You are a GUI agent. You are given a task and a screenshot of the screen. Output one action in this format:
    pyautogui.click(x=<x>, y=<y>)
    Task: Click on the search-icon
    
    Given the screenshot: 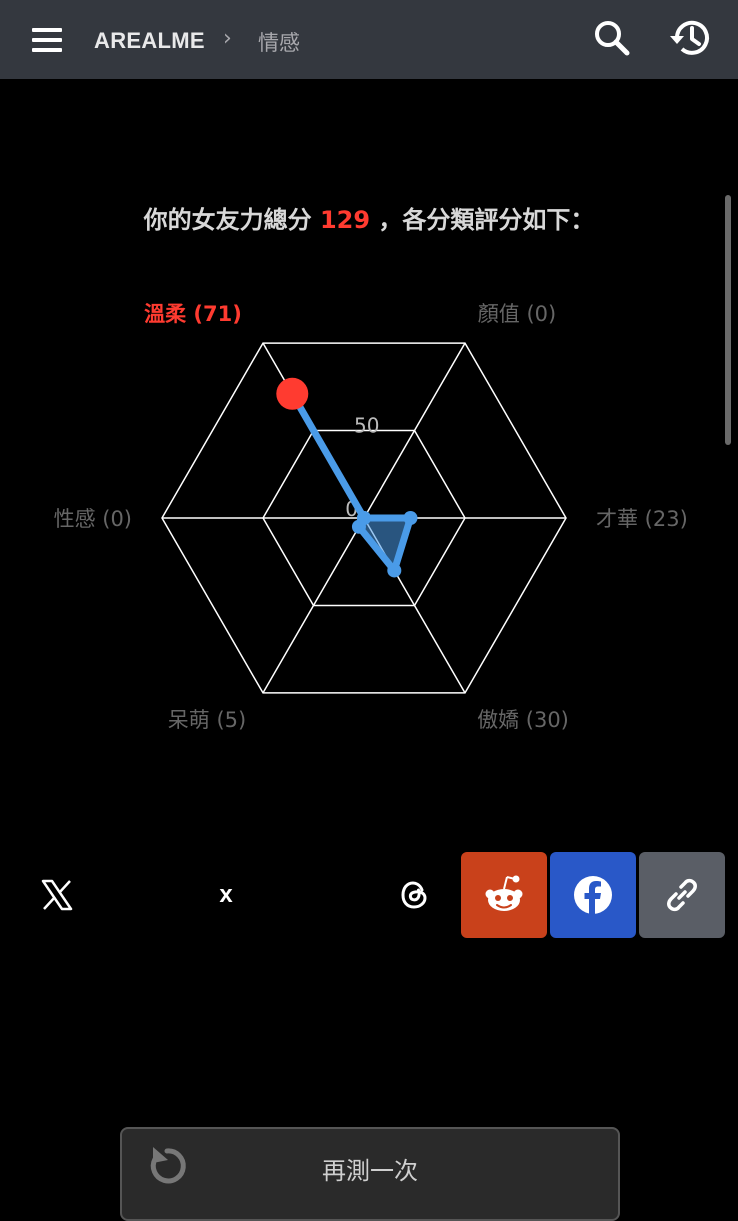 What is the action you would take?
    pyautogui.click(x=612, y=38)
    